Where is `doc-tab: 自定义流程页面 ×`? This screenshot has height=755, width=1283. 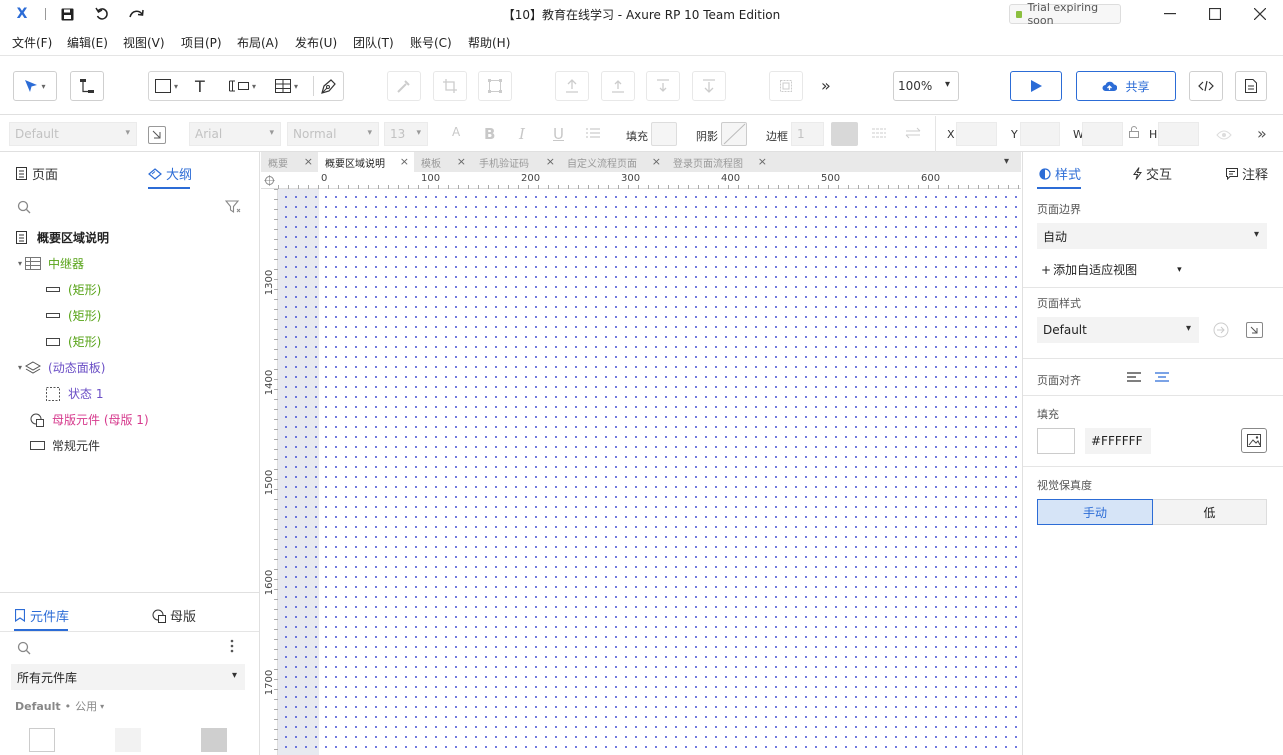 doc-tab: 自定义流程页面 × is located at coordinates (613, 162).